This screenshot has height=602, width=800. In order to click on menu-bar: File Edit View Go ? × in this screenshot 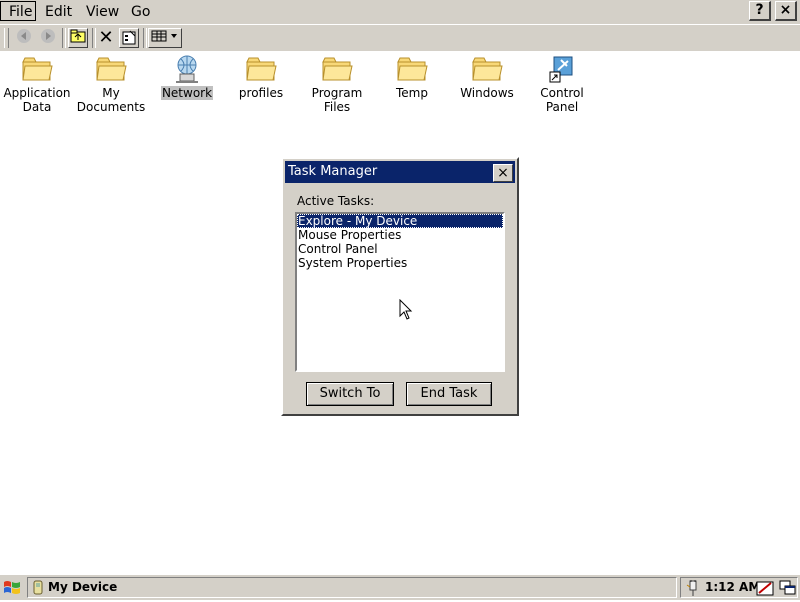, I will do `click(400, 12)`.